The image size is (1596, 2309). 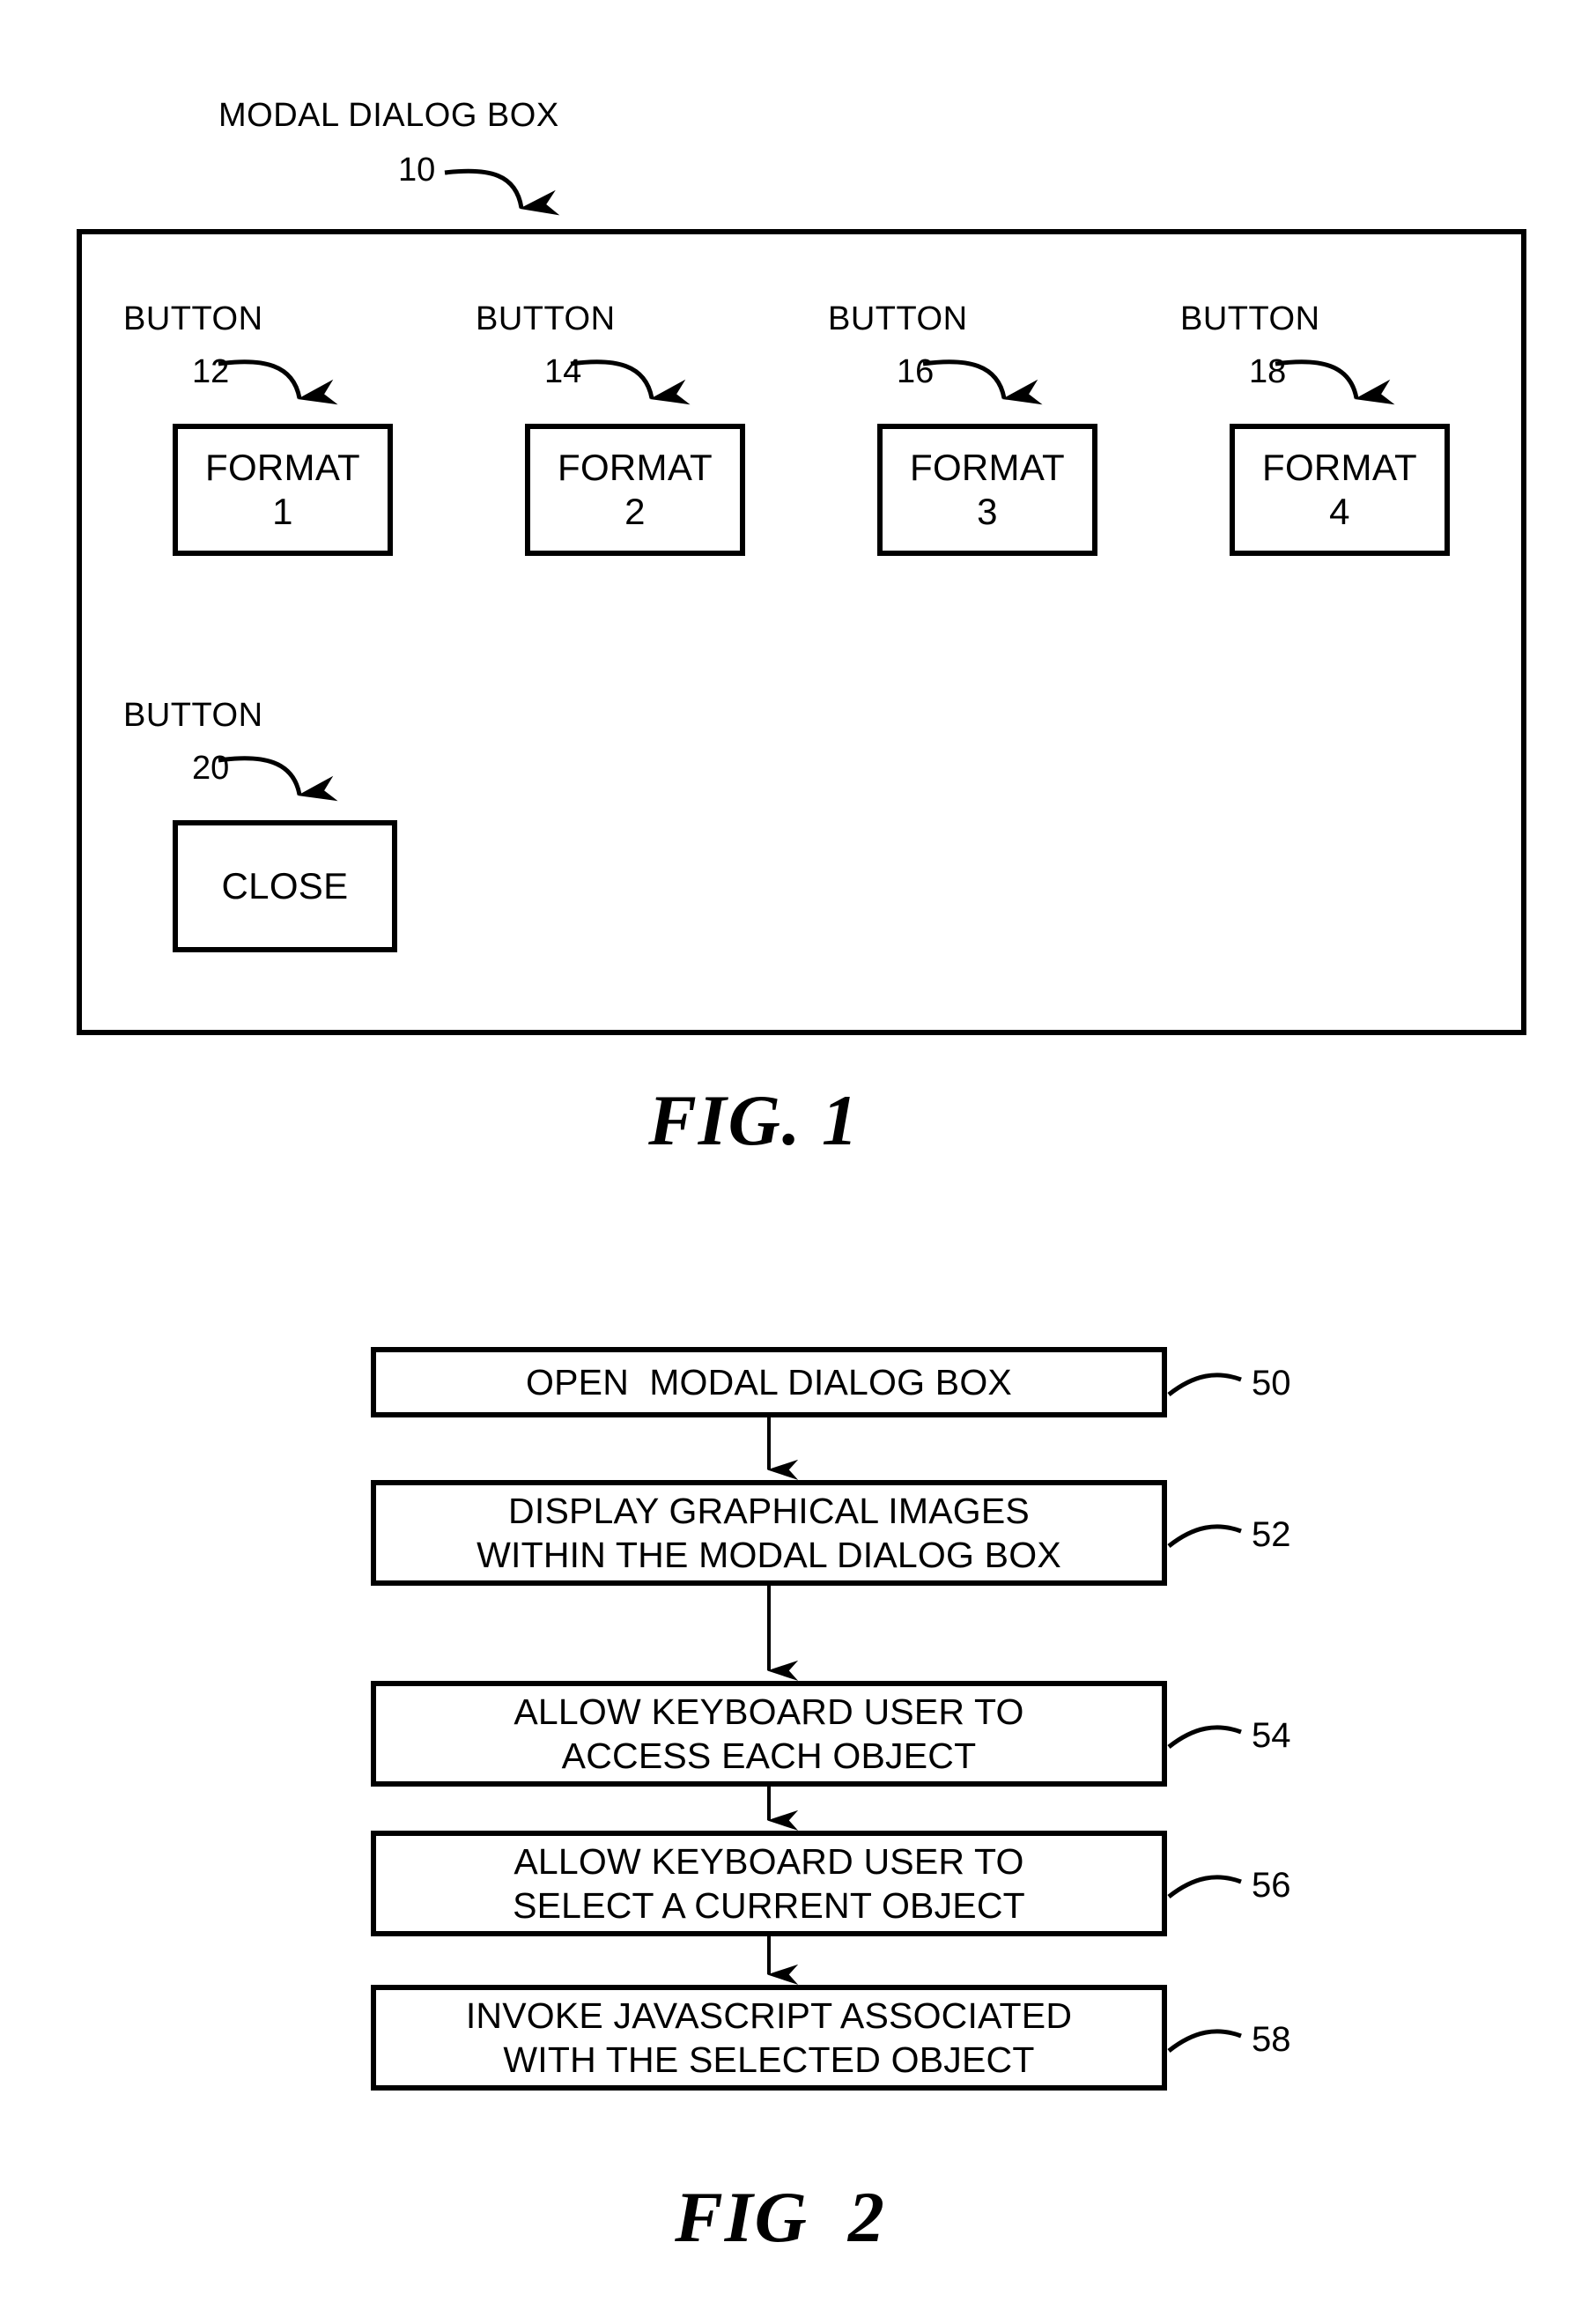 I want to click on figure-2-caption: FIG 2, so click(x=781, y=2217).